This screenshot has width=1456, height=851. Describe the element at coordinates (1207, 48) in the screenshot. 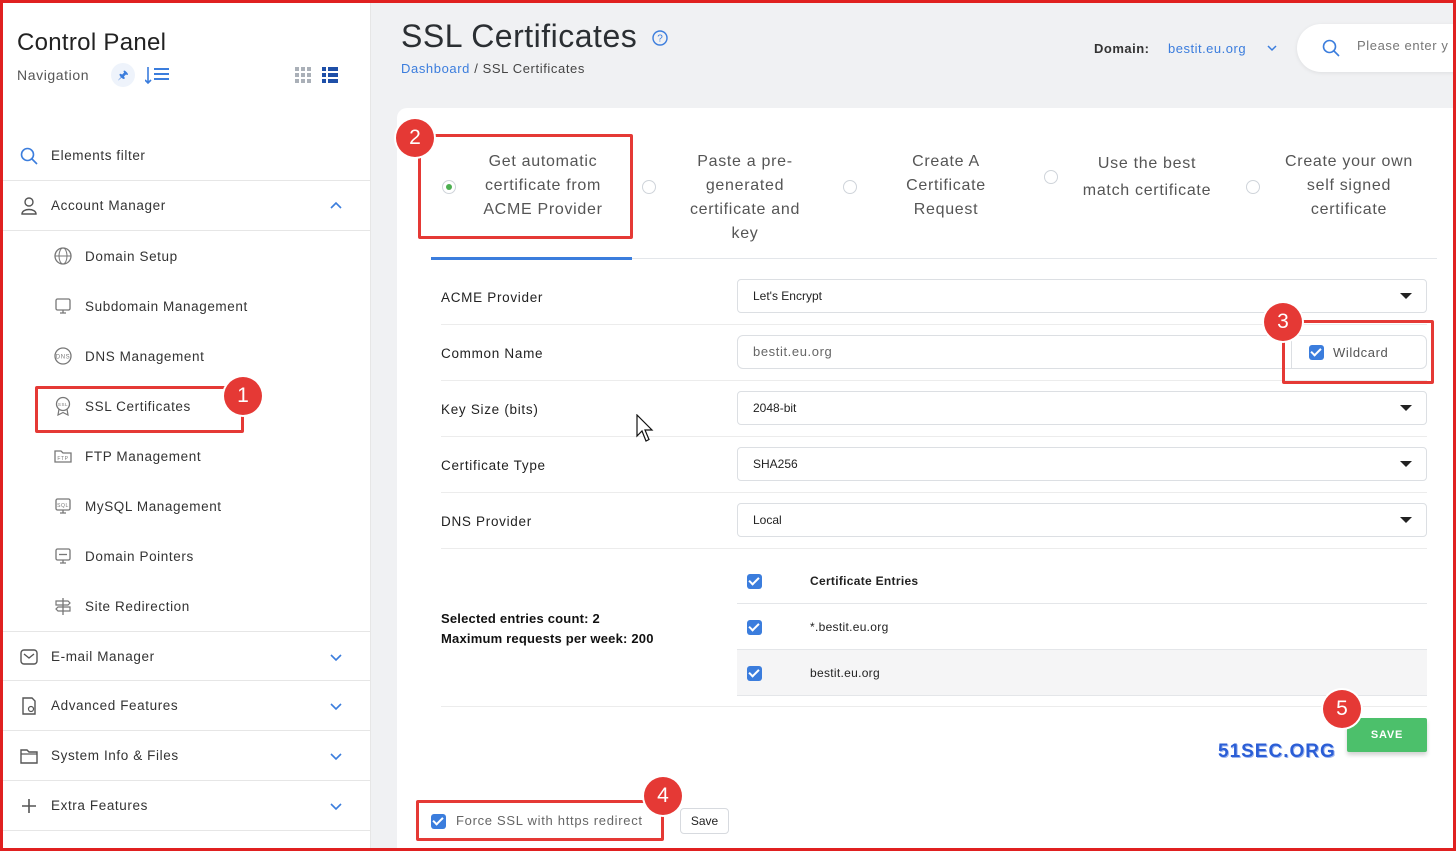

I see `domain-selector: bestit.eu.org` at that location.